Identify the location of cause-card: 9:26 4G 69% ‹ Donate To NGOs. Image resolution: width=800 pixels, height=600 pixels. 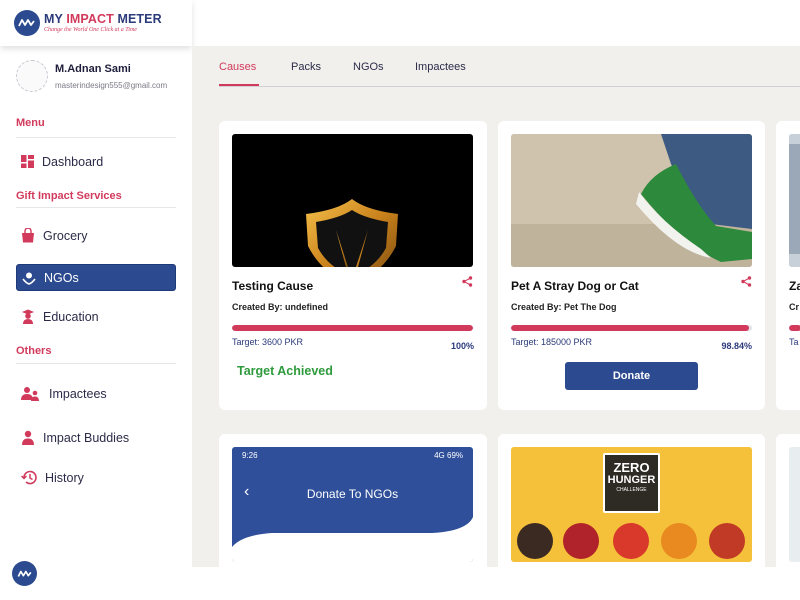
(353, 500).